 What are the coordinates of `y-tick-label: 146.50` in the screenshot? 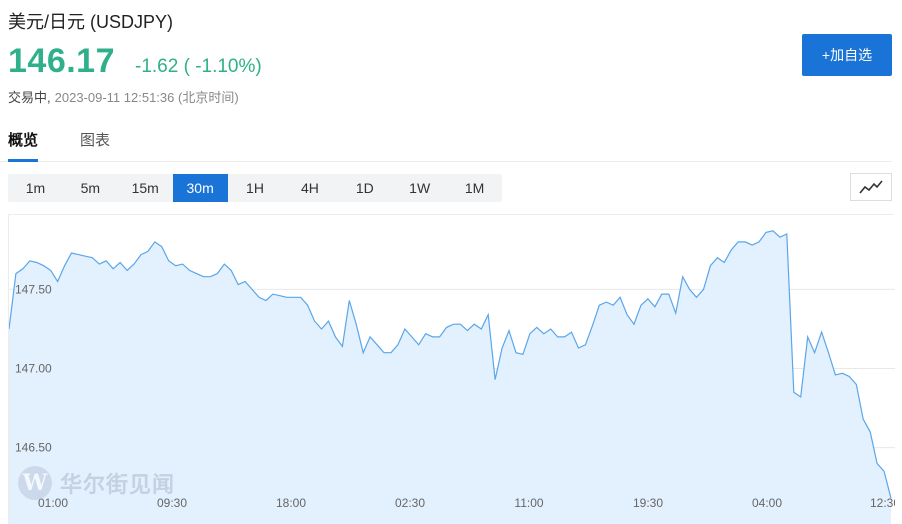 It's located at (33, 448).